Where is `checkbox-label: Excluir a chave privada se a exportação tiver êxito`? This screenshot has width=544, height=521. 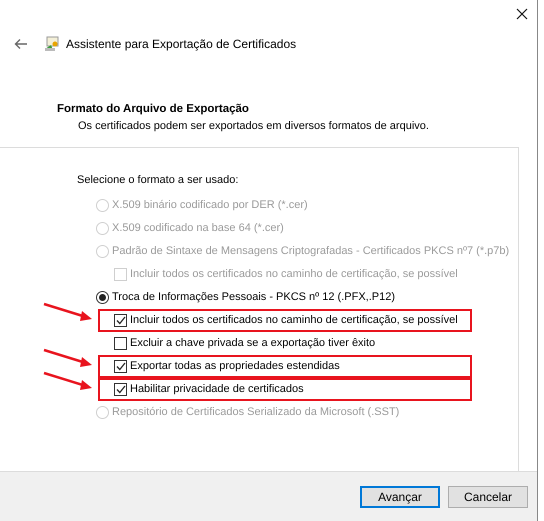 checkbox-label: Excluir a chave privada se a exportação tiver êxito is located at coordinates (253, 344).